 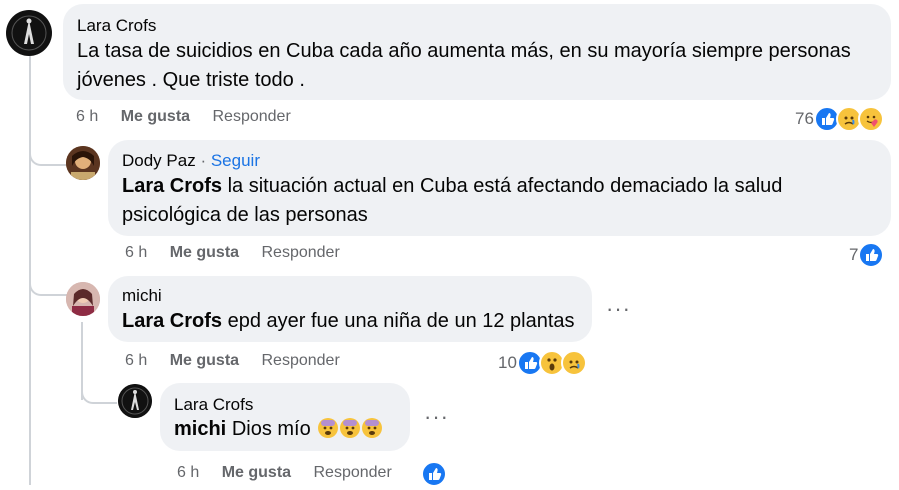 I want to click on mention-link: michi, so click(x=200, y=429).